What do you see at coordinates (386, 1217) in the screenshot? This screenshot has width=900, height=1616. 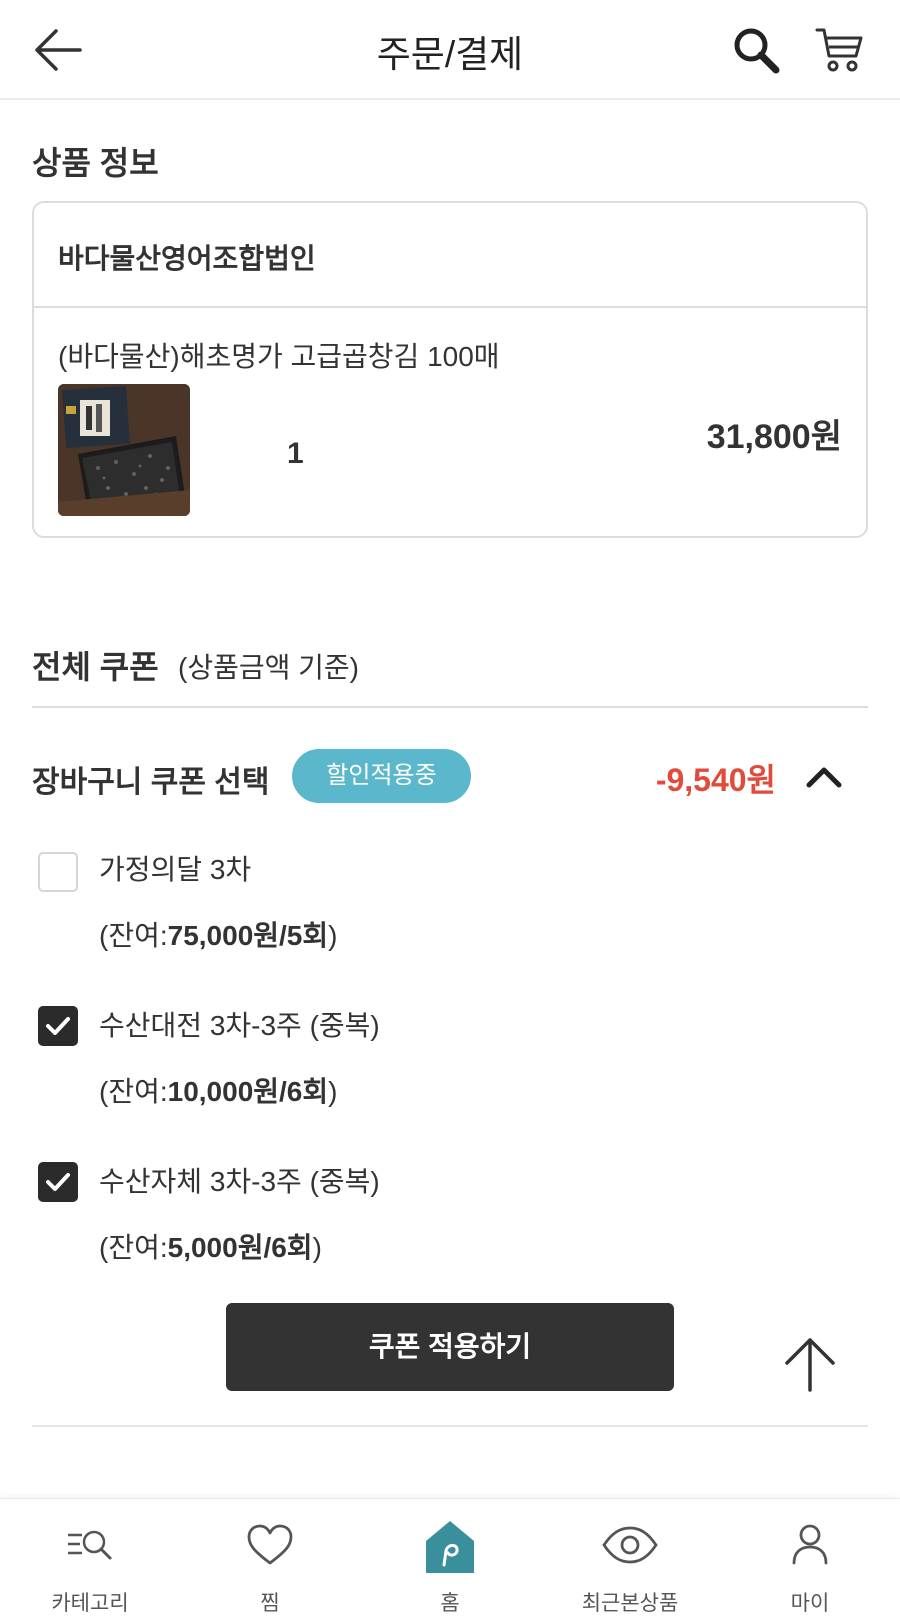 I see `coupon-item: 수산자체 3차-3주 (중복) (잔여:5,000원/6회)` at bounding box center [386, 1217].